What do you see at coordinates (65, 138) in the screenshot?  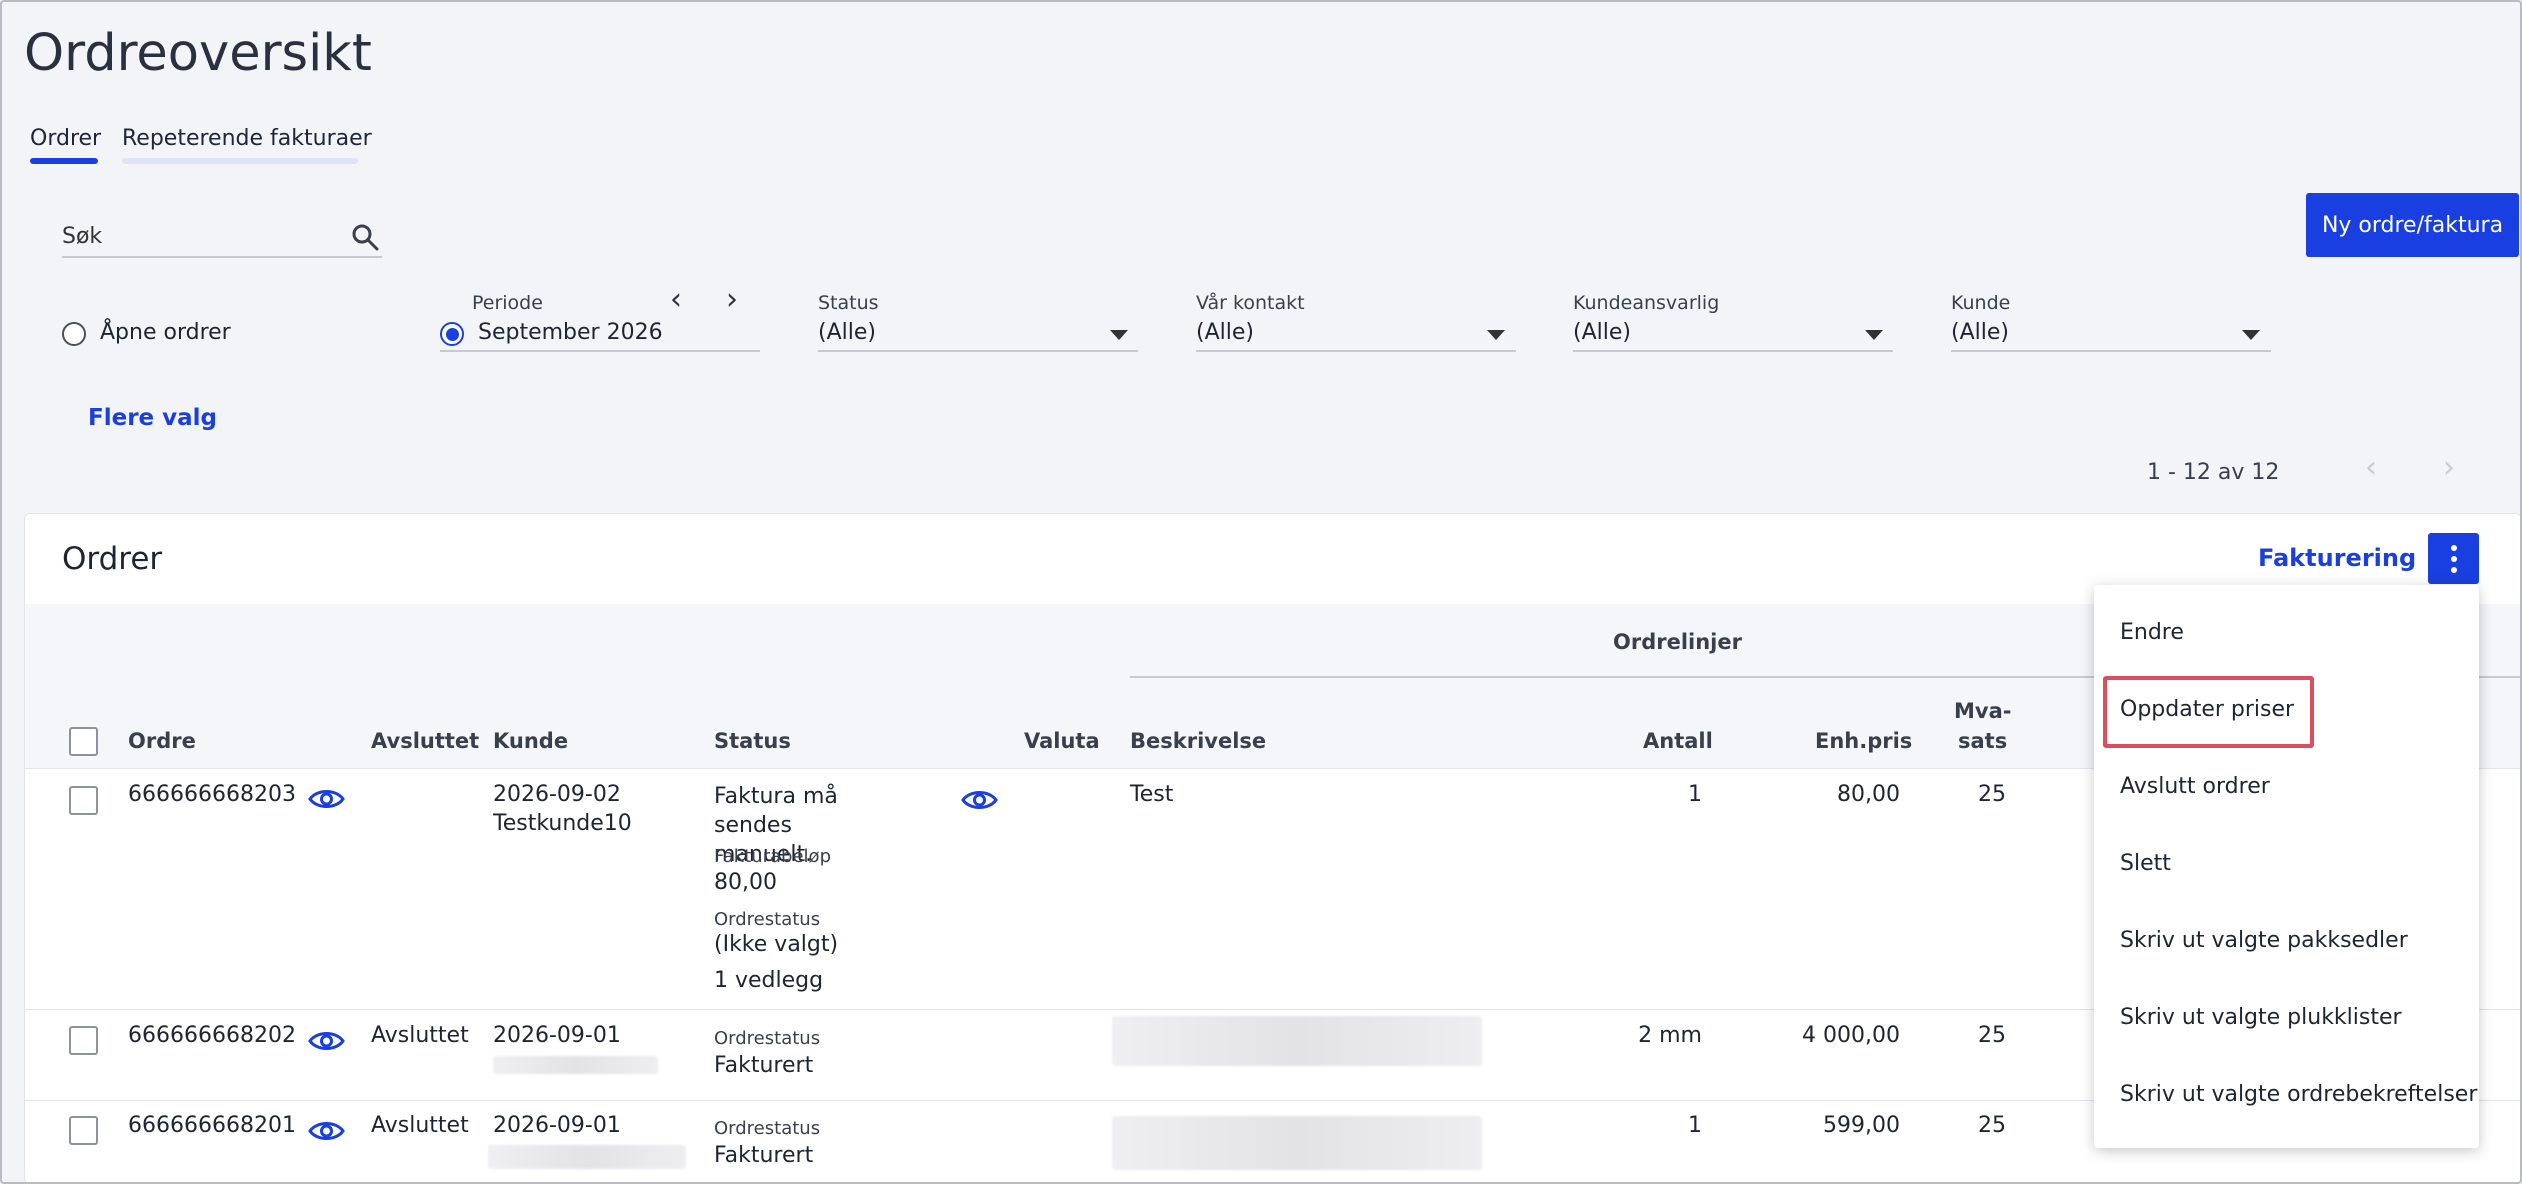 I see `tab-ordrer: Ordrer` at bounding box center [65, 138].